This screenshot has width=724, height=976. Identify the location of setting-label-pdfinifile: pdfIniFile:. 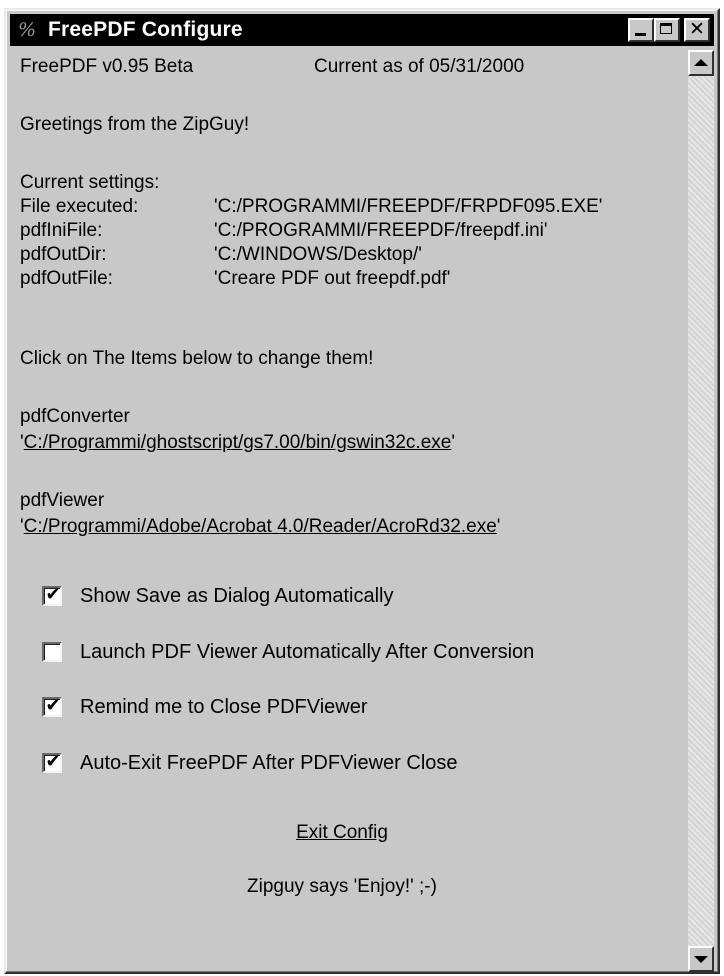
(61, 230).